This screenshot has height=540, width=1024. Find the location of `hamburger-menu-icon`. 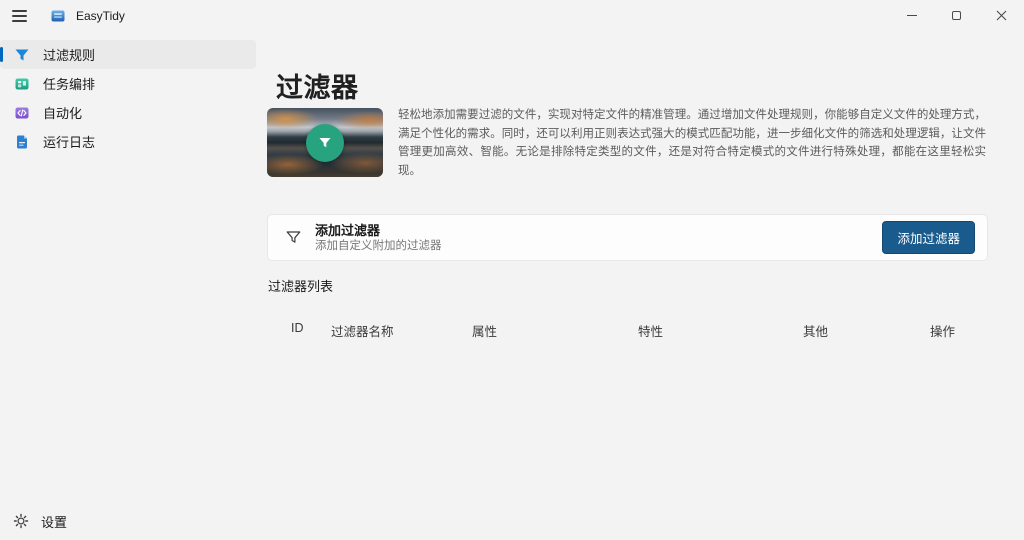

hamburger-menu-icon is located at coordinates (25, 16).